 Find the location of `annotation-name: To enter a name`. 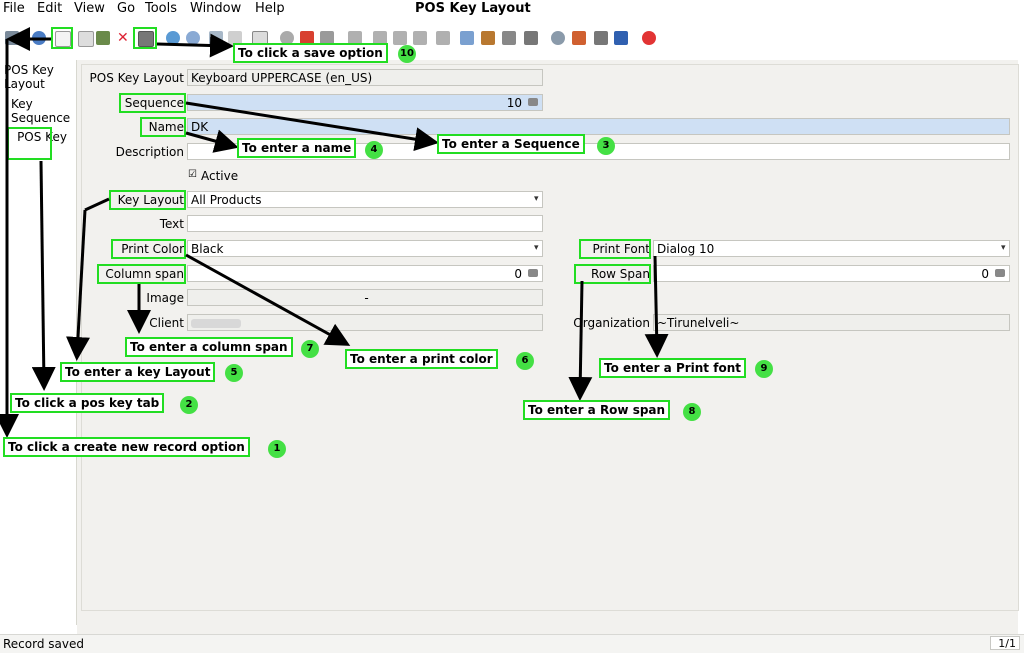

annotation-name: To enter a name is located at coordinates (297, 148).